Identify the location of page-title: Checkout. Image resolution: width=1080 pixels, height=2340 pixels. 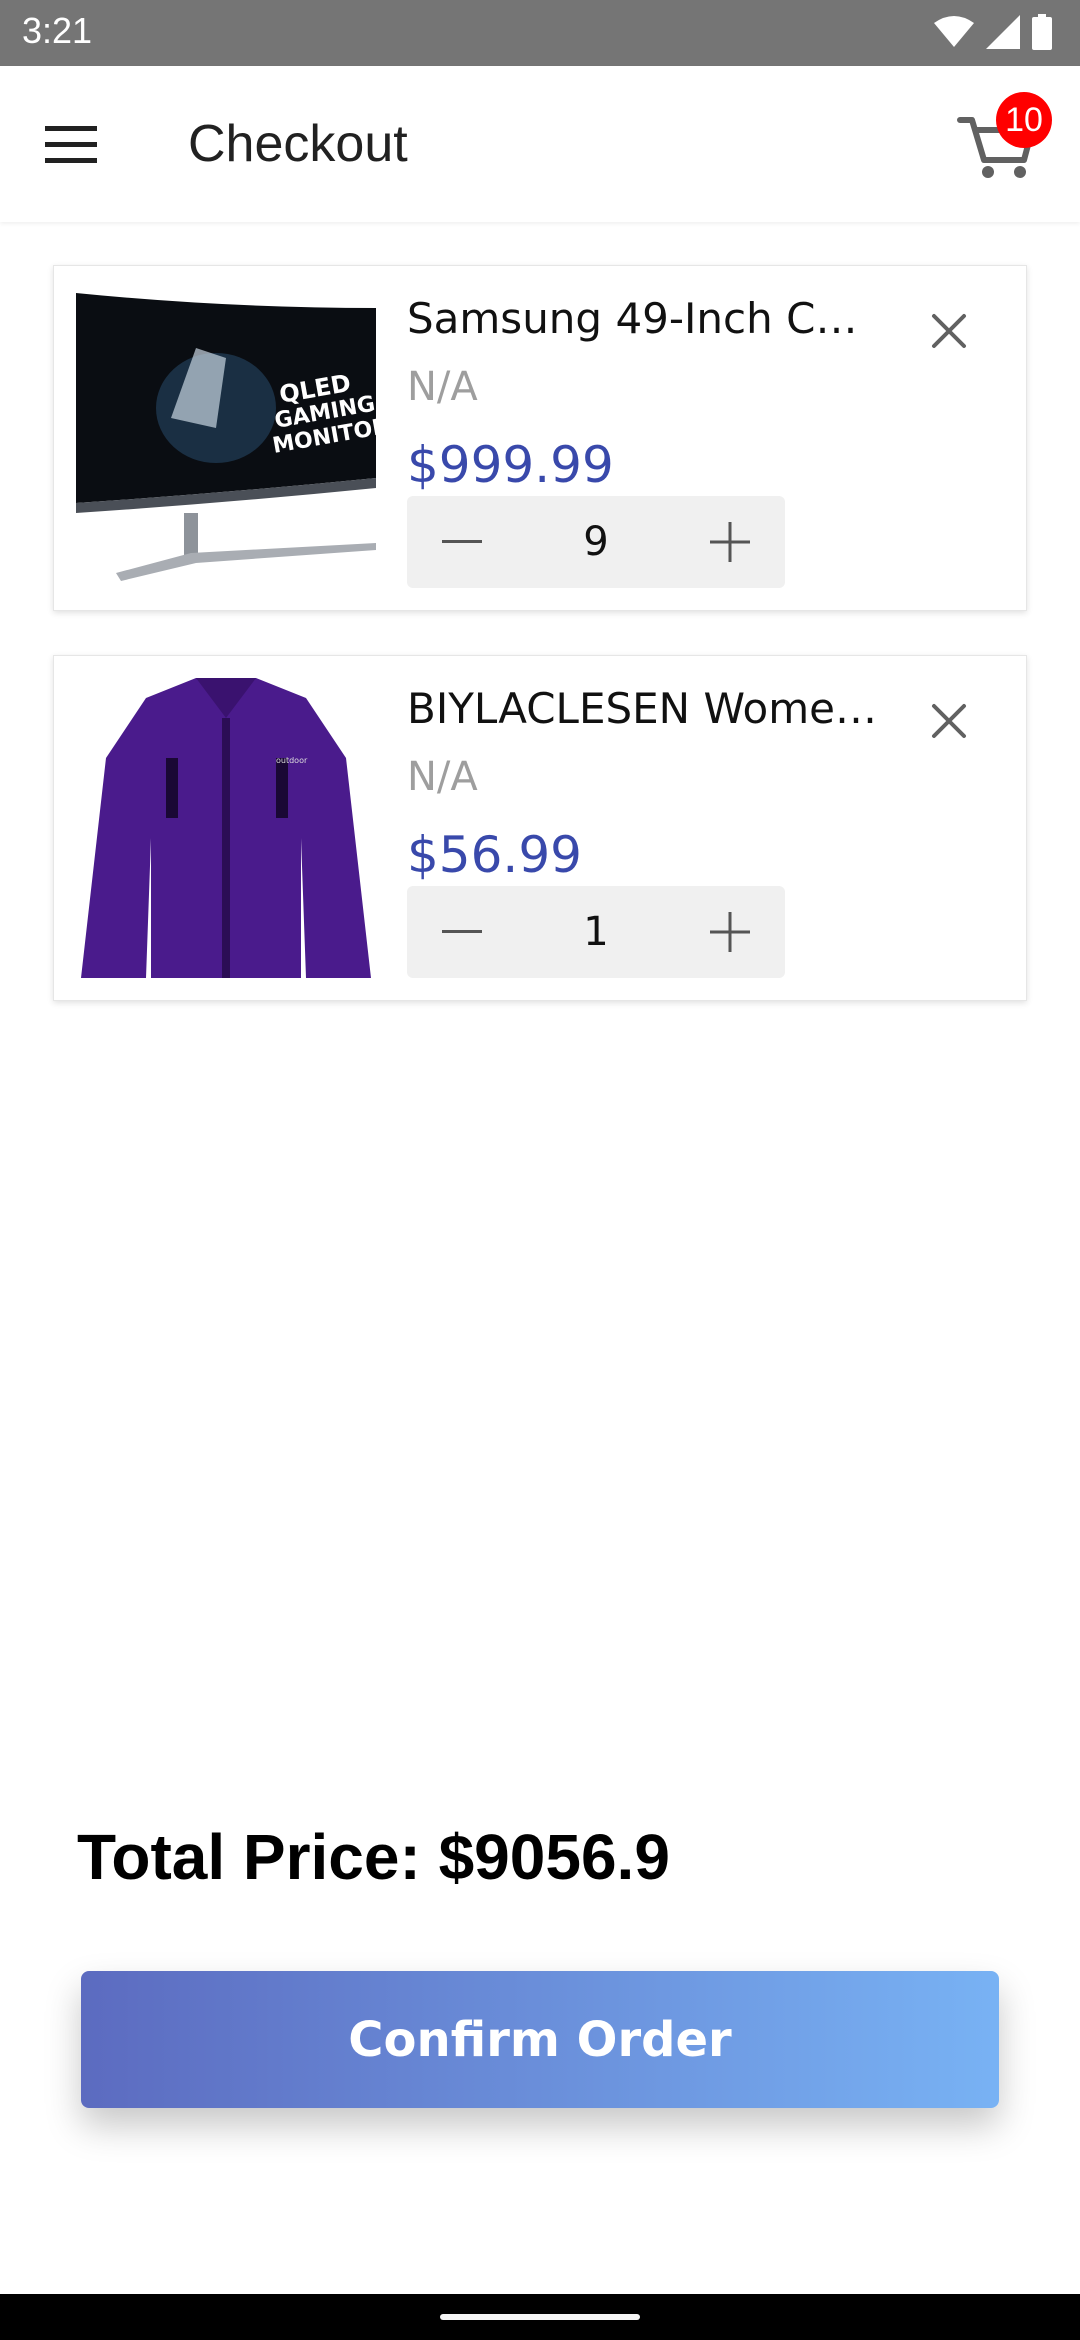
(298, 144).